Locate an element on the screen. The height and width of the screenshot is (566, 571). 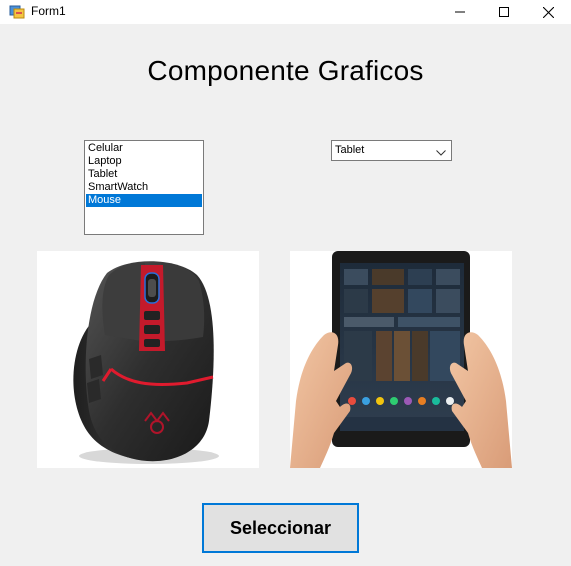
list-item-smartwatch: SmartWatch is located at coordinates (144, 187).